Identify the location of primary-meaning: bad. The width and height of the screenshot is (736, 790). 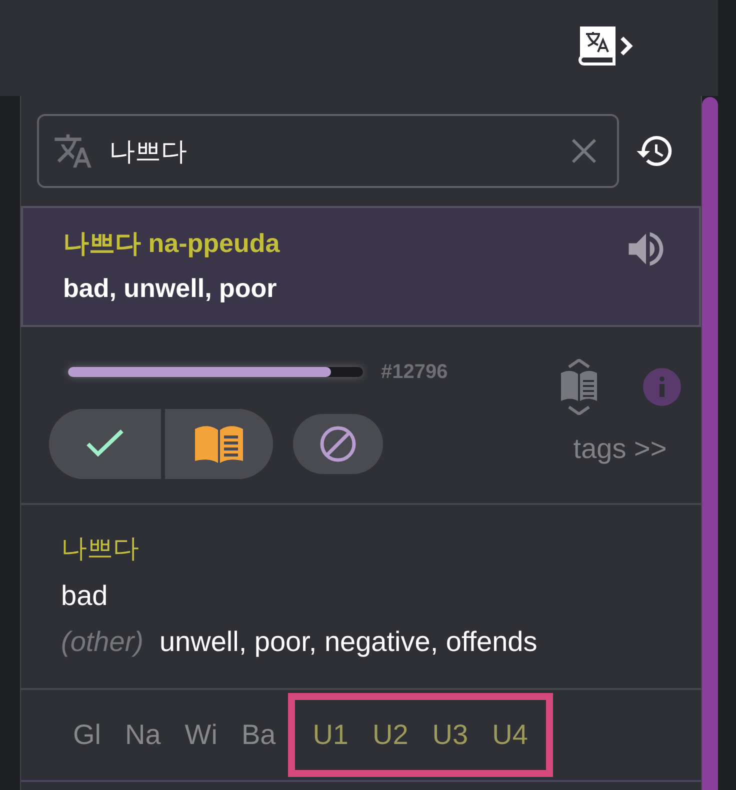
(85, 596).